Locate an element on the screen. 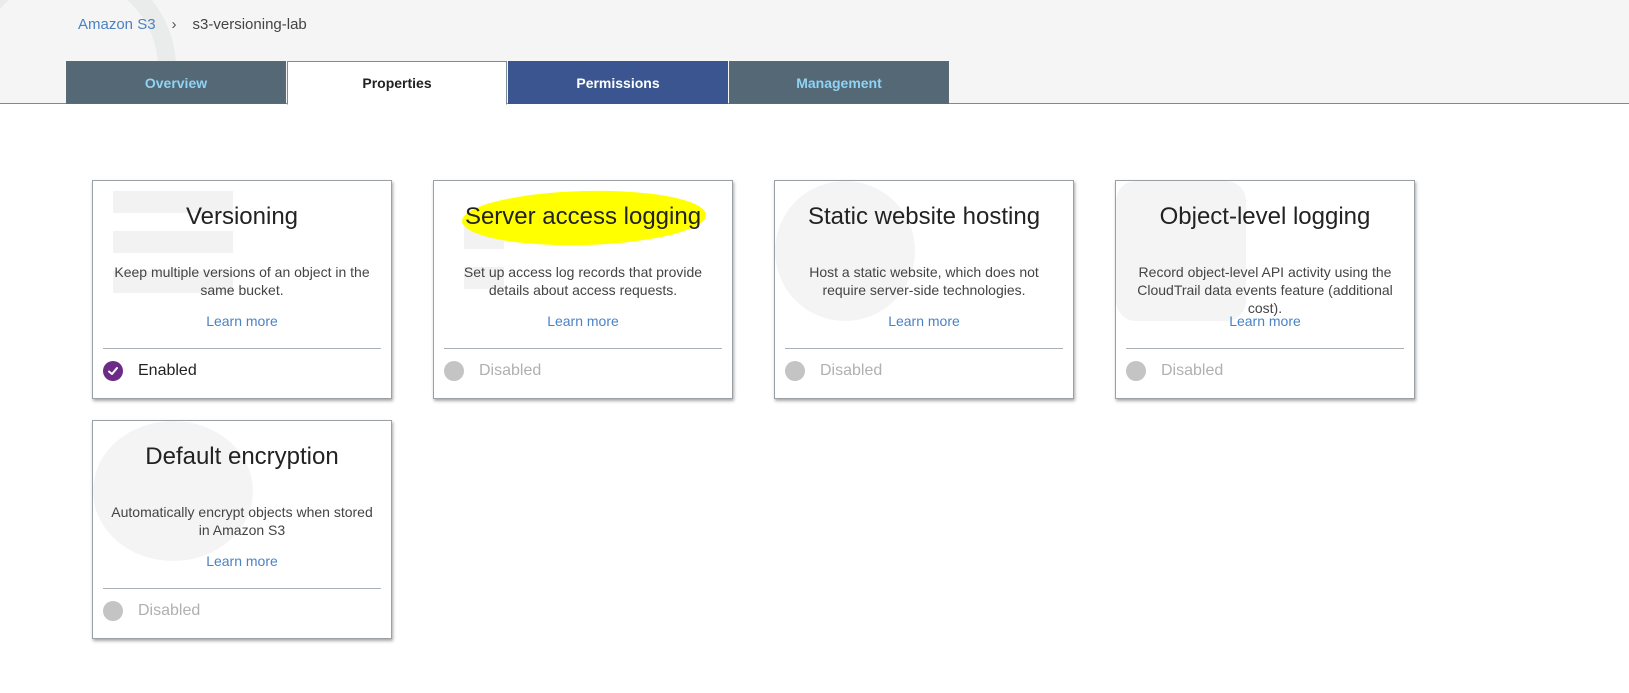 This screenshot has height=693, width=1629. card-title: Default encryption is located at coordinates (242, 456).